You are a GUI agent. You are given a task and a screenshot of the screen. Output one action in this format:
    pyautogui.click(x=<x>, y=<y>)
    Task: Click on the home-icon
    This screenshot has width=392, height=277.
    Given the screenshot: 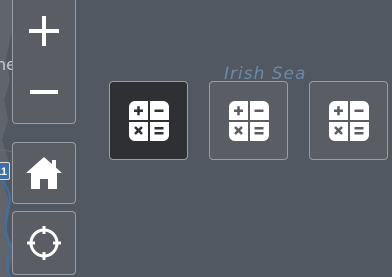 What is the action you would take?
    pyautogui.click(x=44, y=173)
    